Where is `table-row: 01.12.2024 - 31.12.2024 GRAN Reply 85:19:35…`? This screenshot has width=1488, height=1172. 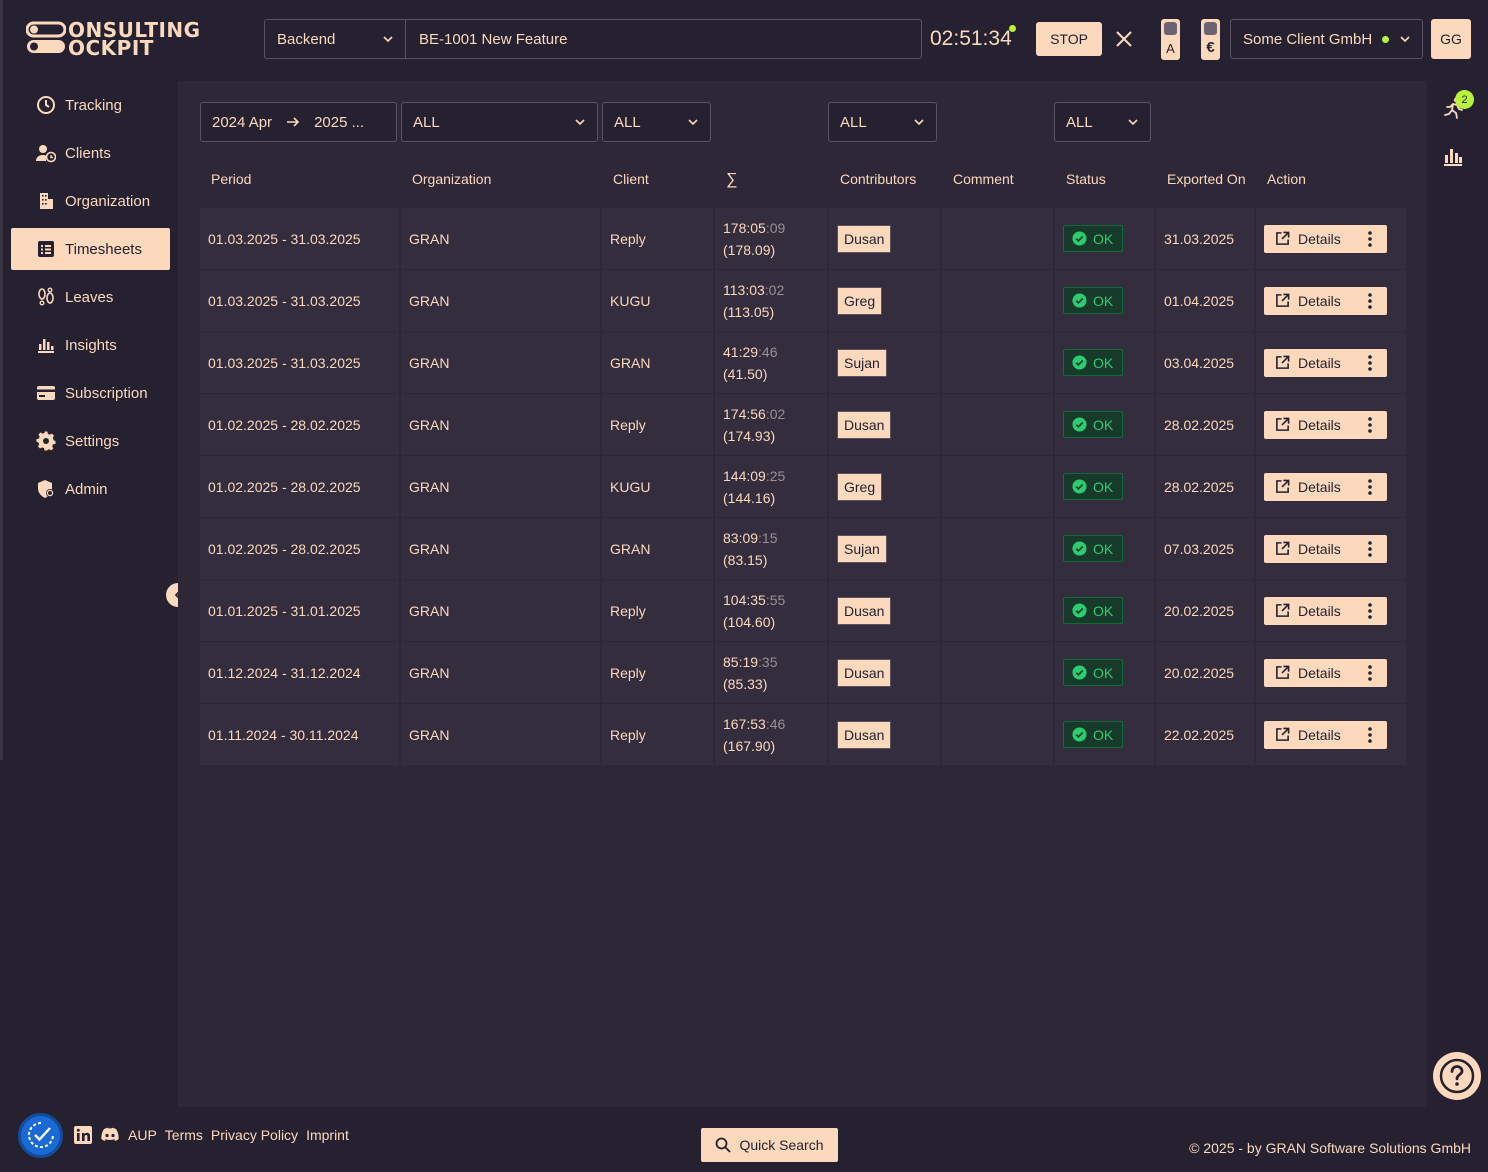 table-row: 01.12.2024 - 31.12.2024 GRAN Reply 85:19:35… is located at coordinates (803, 673).